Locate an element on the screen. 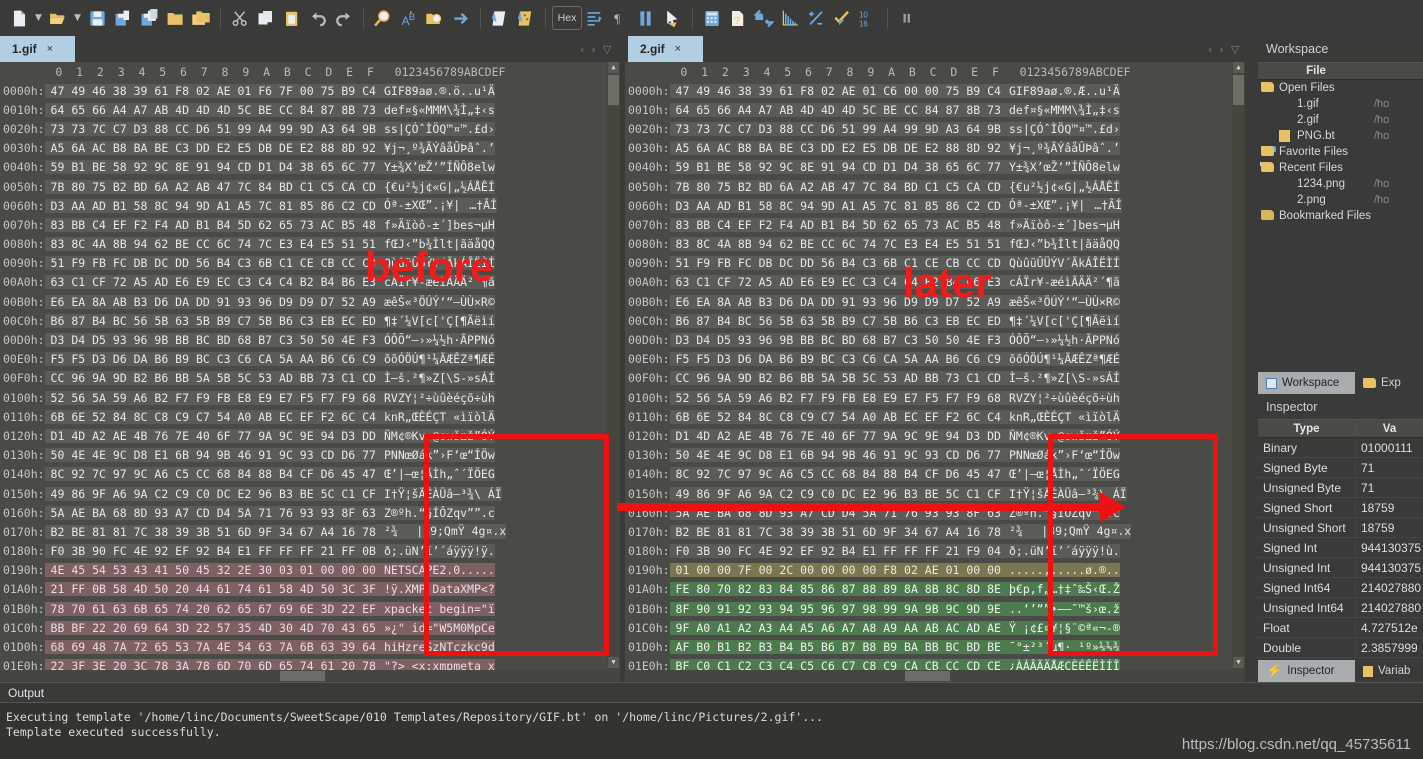 The image size is (1423, 759). hex-vscroll-thumb-left is located at coordinates (613, 90).